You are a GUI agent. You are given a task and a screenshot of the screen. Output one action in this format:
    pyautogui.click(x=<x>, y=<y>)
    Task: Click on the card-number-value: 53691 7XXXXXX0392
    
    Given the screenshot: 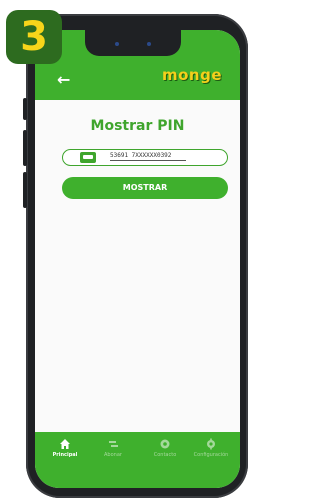 What is the action you would take?
    pyautogui.click(x=148, y=156)
    